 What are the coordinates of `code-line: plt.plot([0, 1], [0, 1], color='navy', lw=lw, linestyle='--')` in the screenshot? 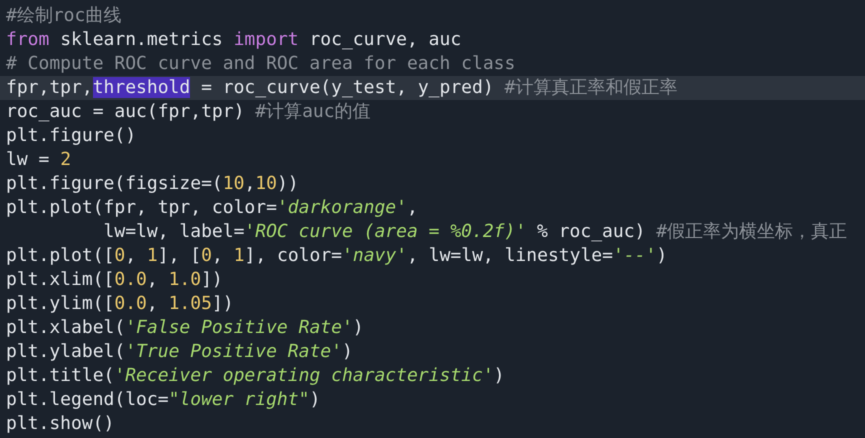 It's located at (336, 256).